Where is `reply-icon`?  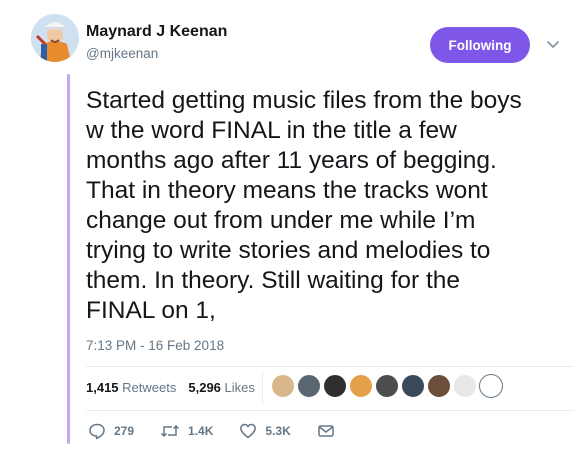
reply-icon is located at coordinates (97, 431).